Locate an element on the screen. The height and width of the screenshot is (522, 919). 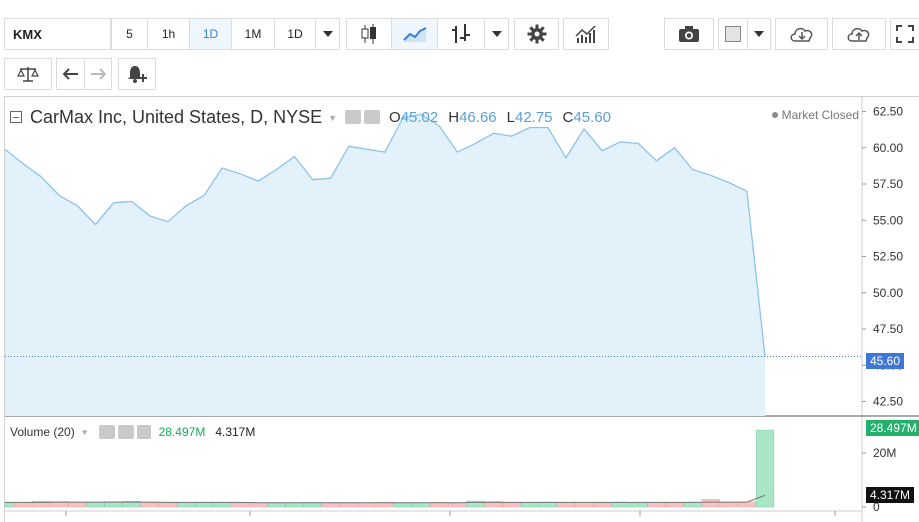
volume-tick-label: 20M is located at coordinates (884, 453).